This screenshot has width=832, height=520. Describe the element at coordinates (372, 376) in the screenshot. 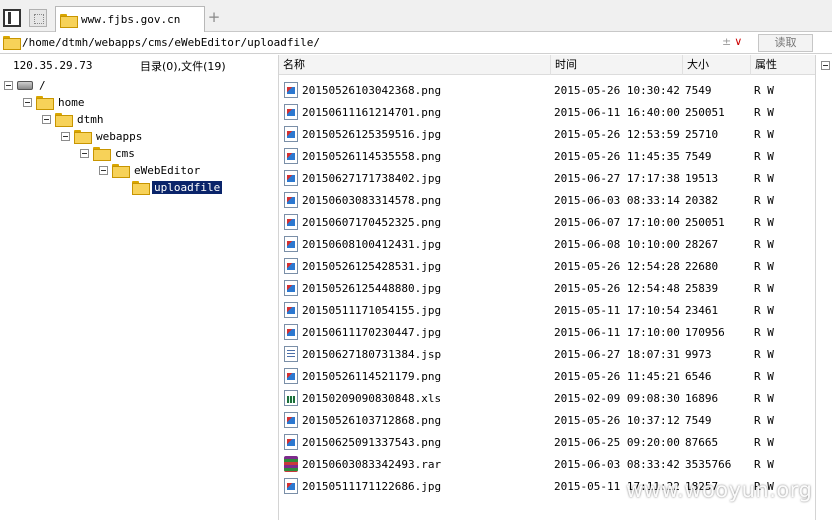

I see `file-name: 20150526114521179.png` at that location.